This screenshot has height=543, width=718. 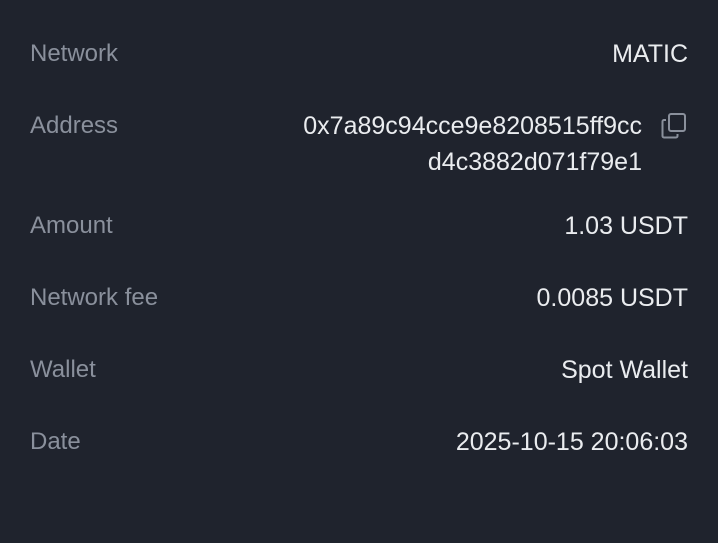 I want to click on address-label: Address, so click(x=74, y=125).